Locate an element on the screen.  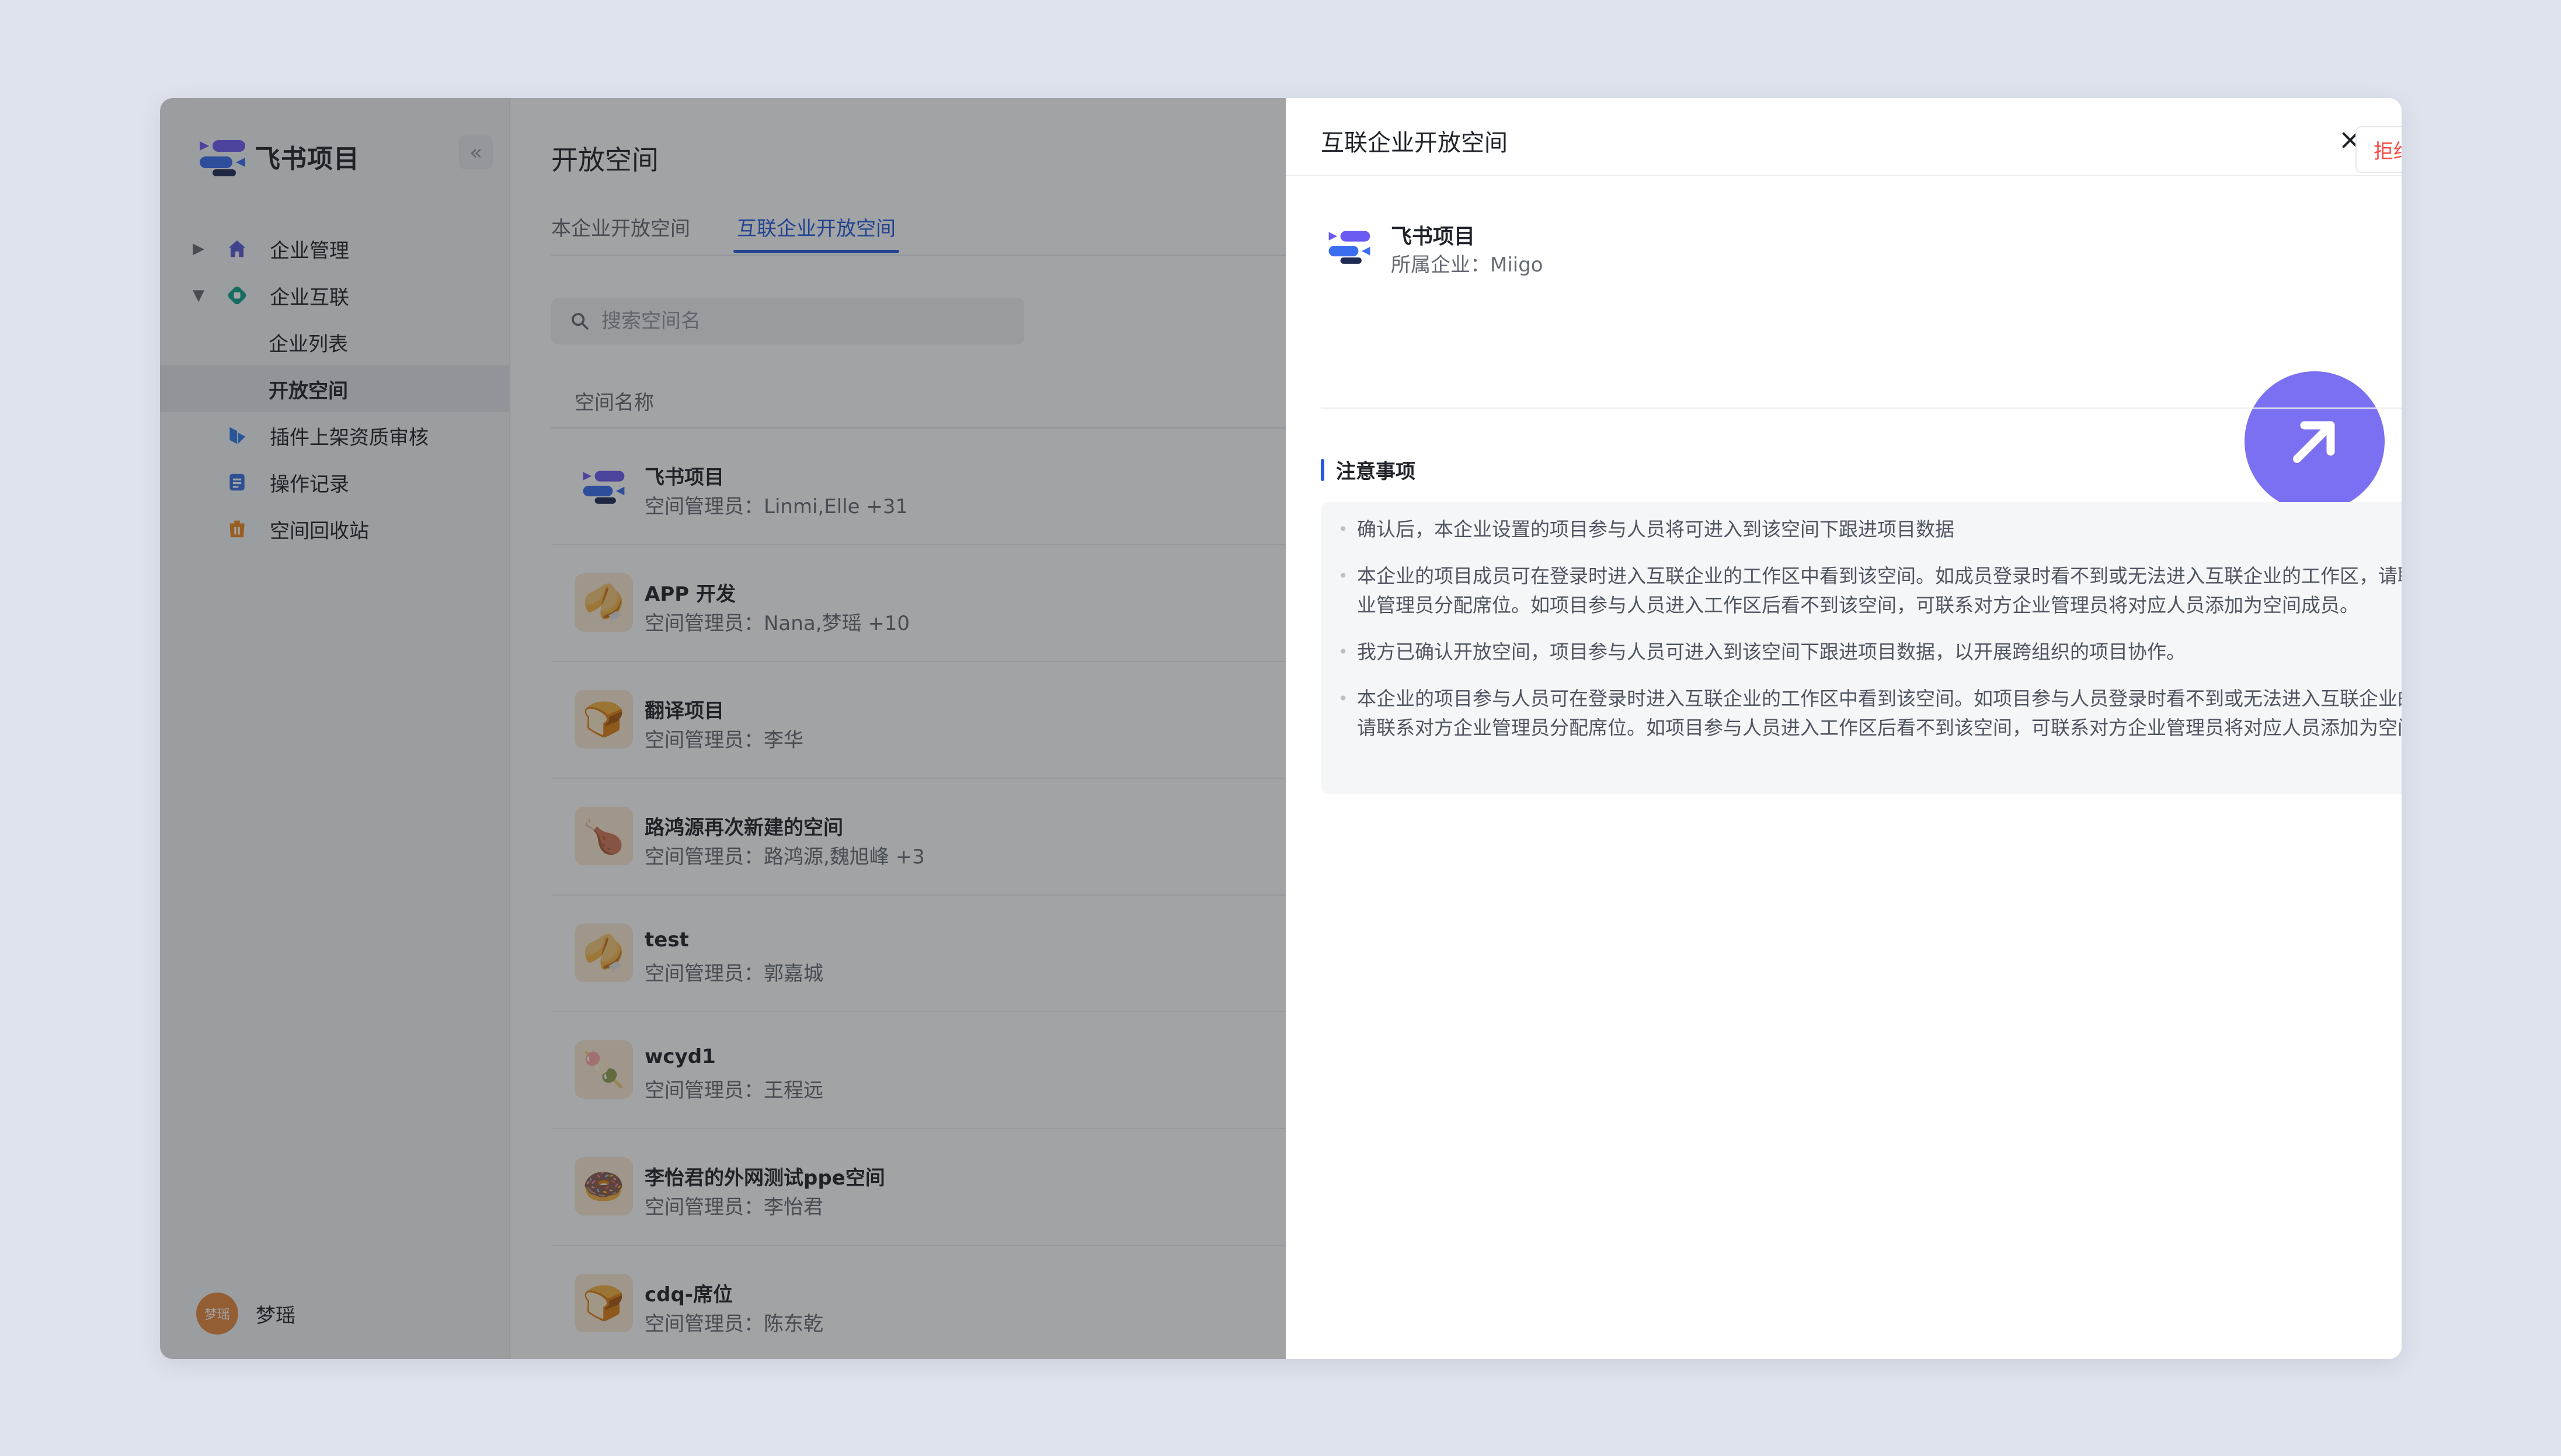
arrow-up-right-icon is located at coordinates (2314, 442).